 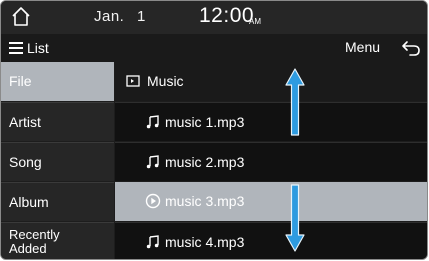 What do you see at coordinates (295, 102) in the screenshot?
I see `scroll-up-arrow-icon` at bounding box center [295, 102].